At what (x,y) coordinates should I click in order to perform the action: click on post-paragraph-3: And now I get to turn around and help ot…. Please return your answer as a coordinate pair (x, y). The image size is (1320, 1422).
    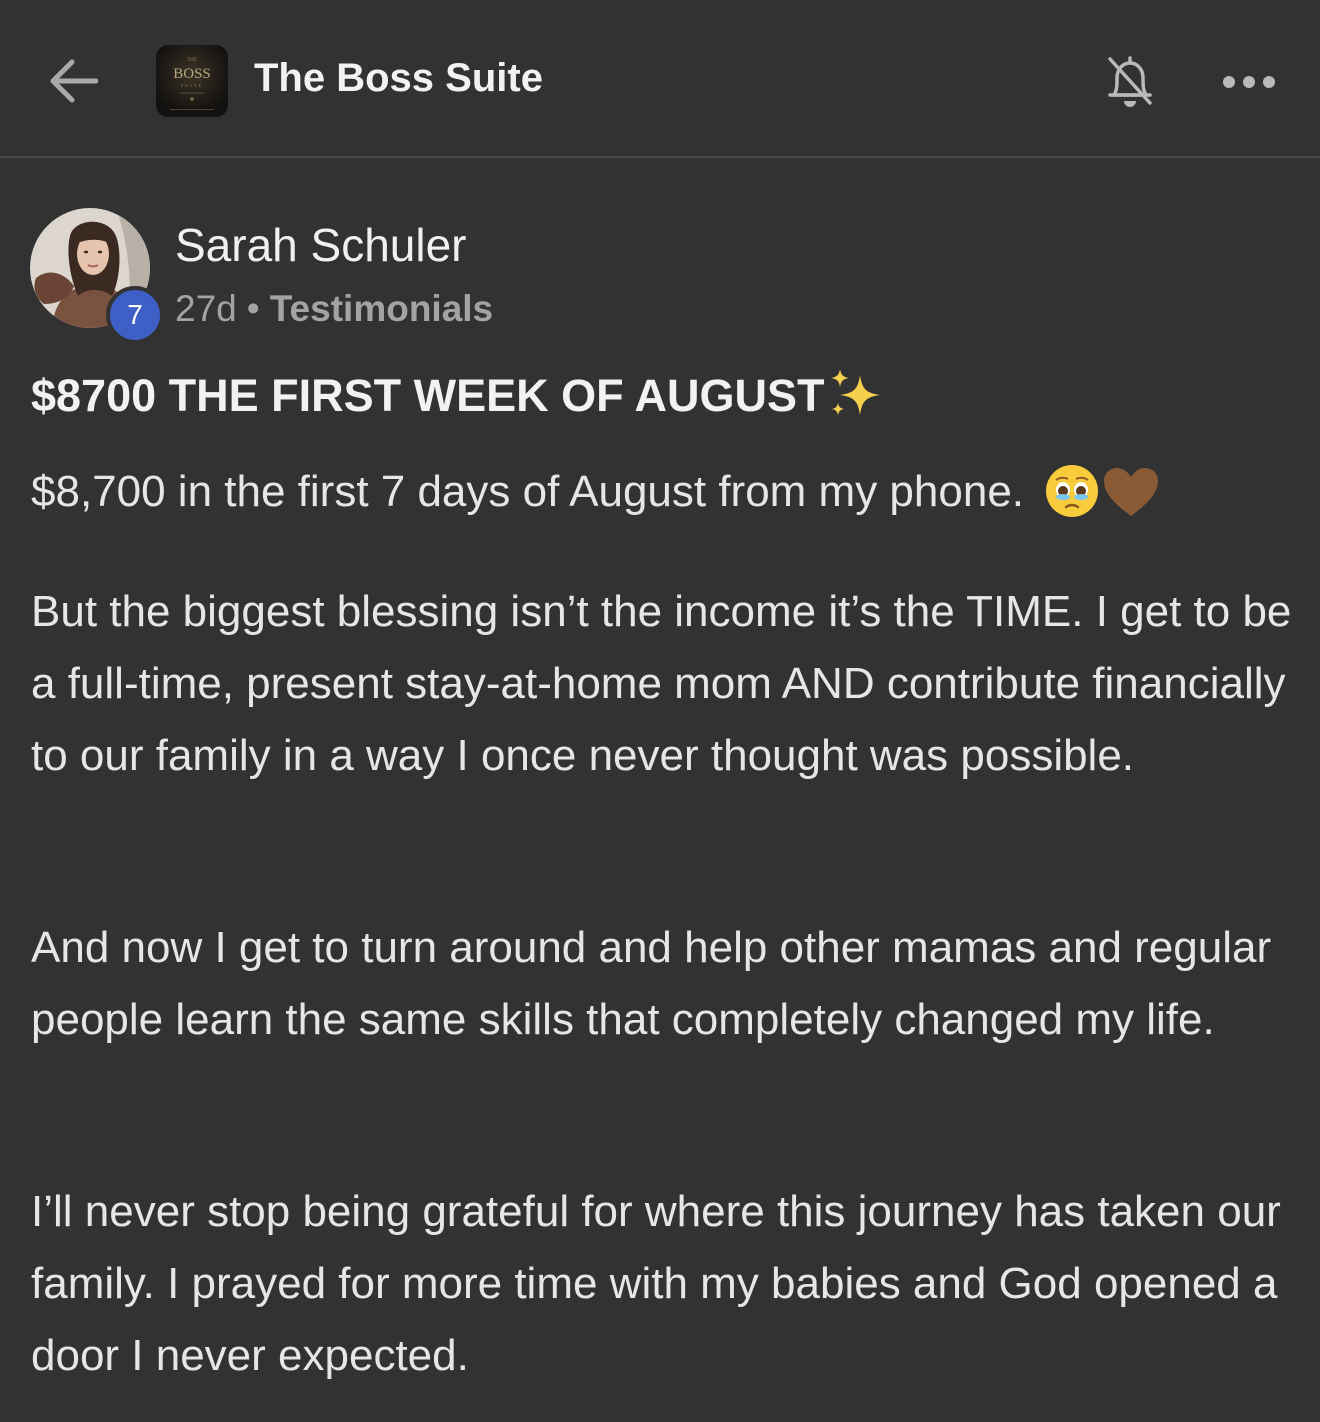
    Looking at the image, I should click on (651, 983).